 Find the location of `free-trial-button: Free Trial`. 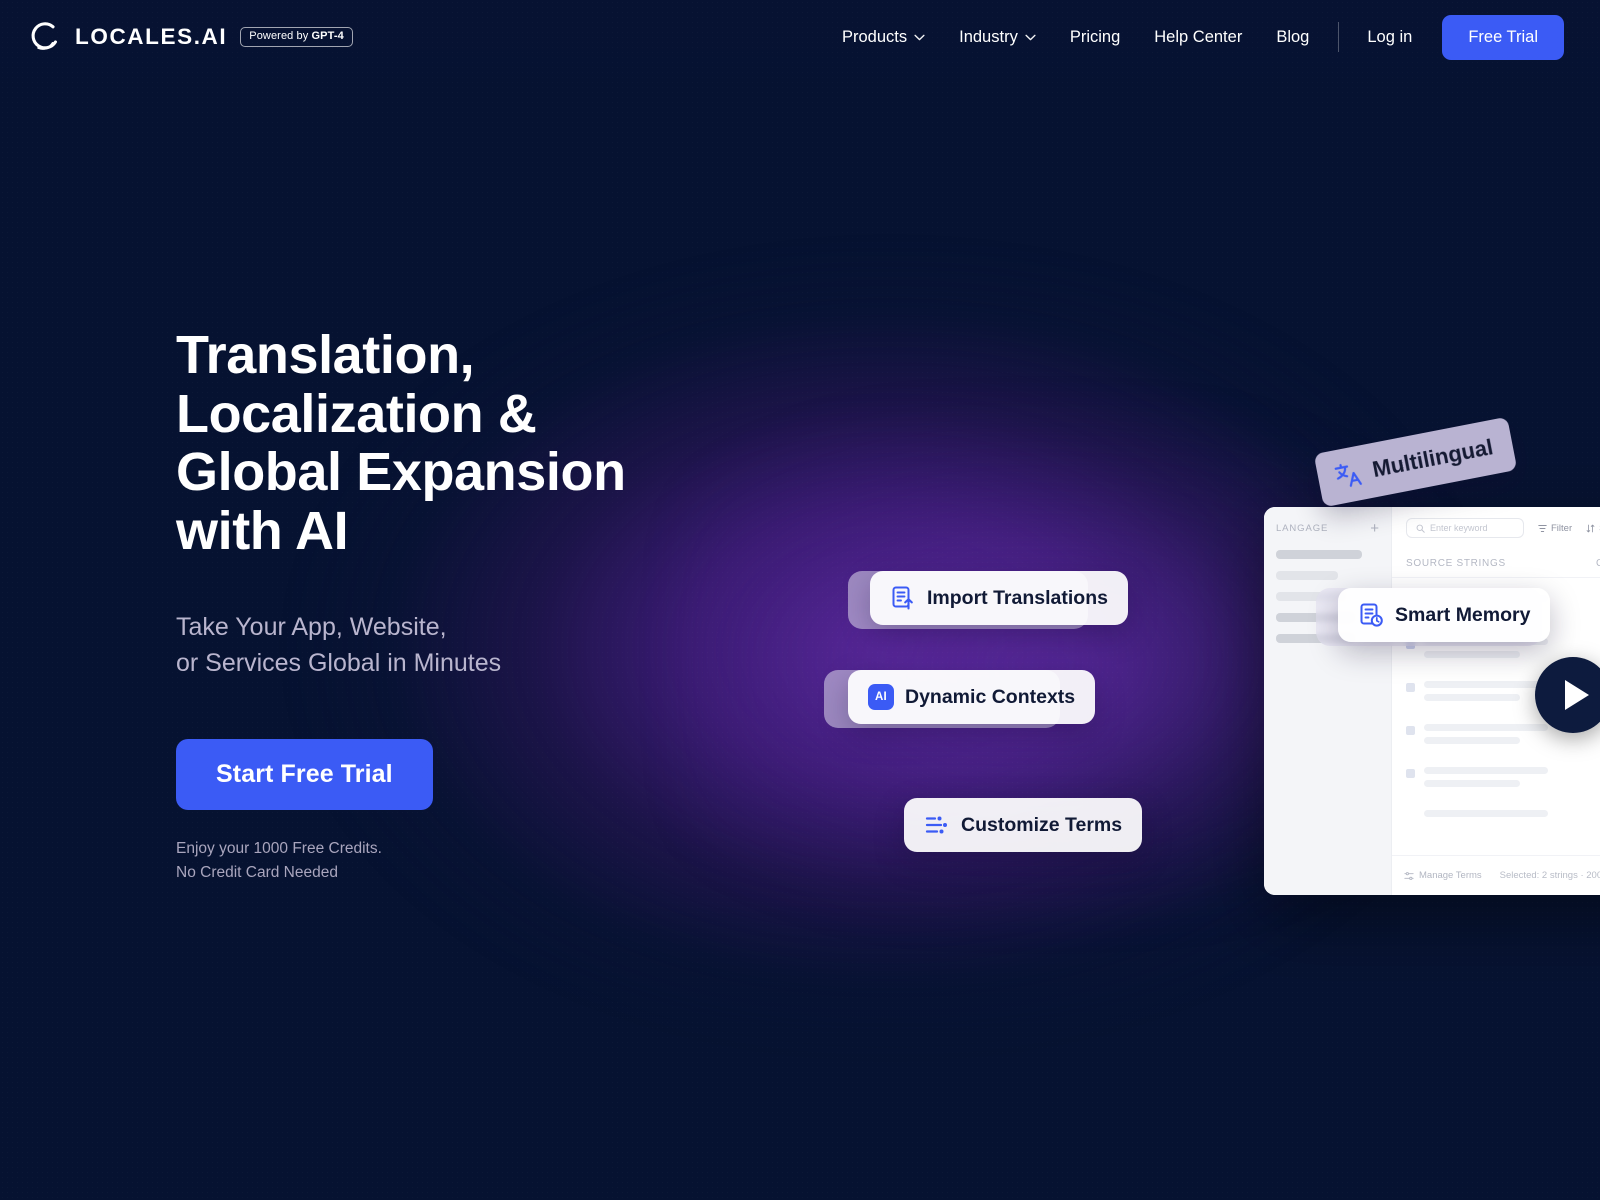

free-trial-button: Free Trial is located at coordinates (1503, 37).